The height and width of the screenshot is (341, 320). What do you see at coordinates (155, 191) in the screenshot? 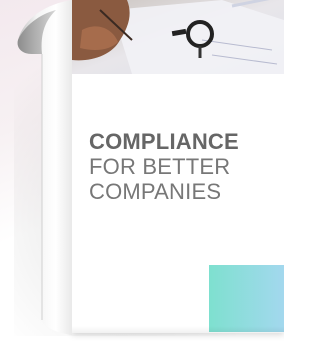
I see `headline-line-3: COMPANIES` at bounding box center [155, 191].